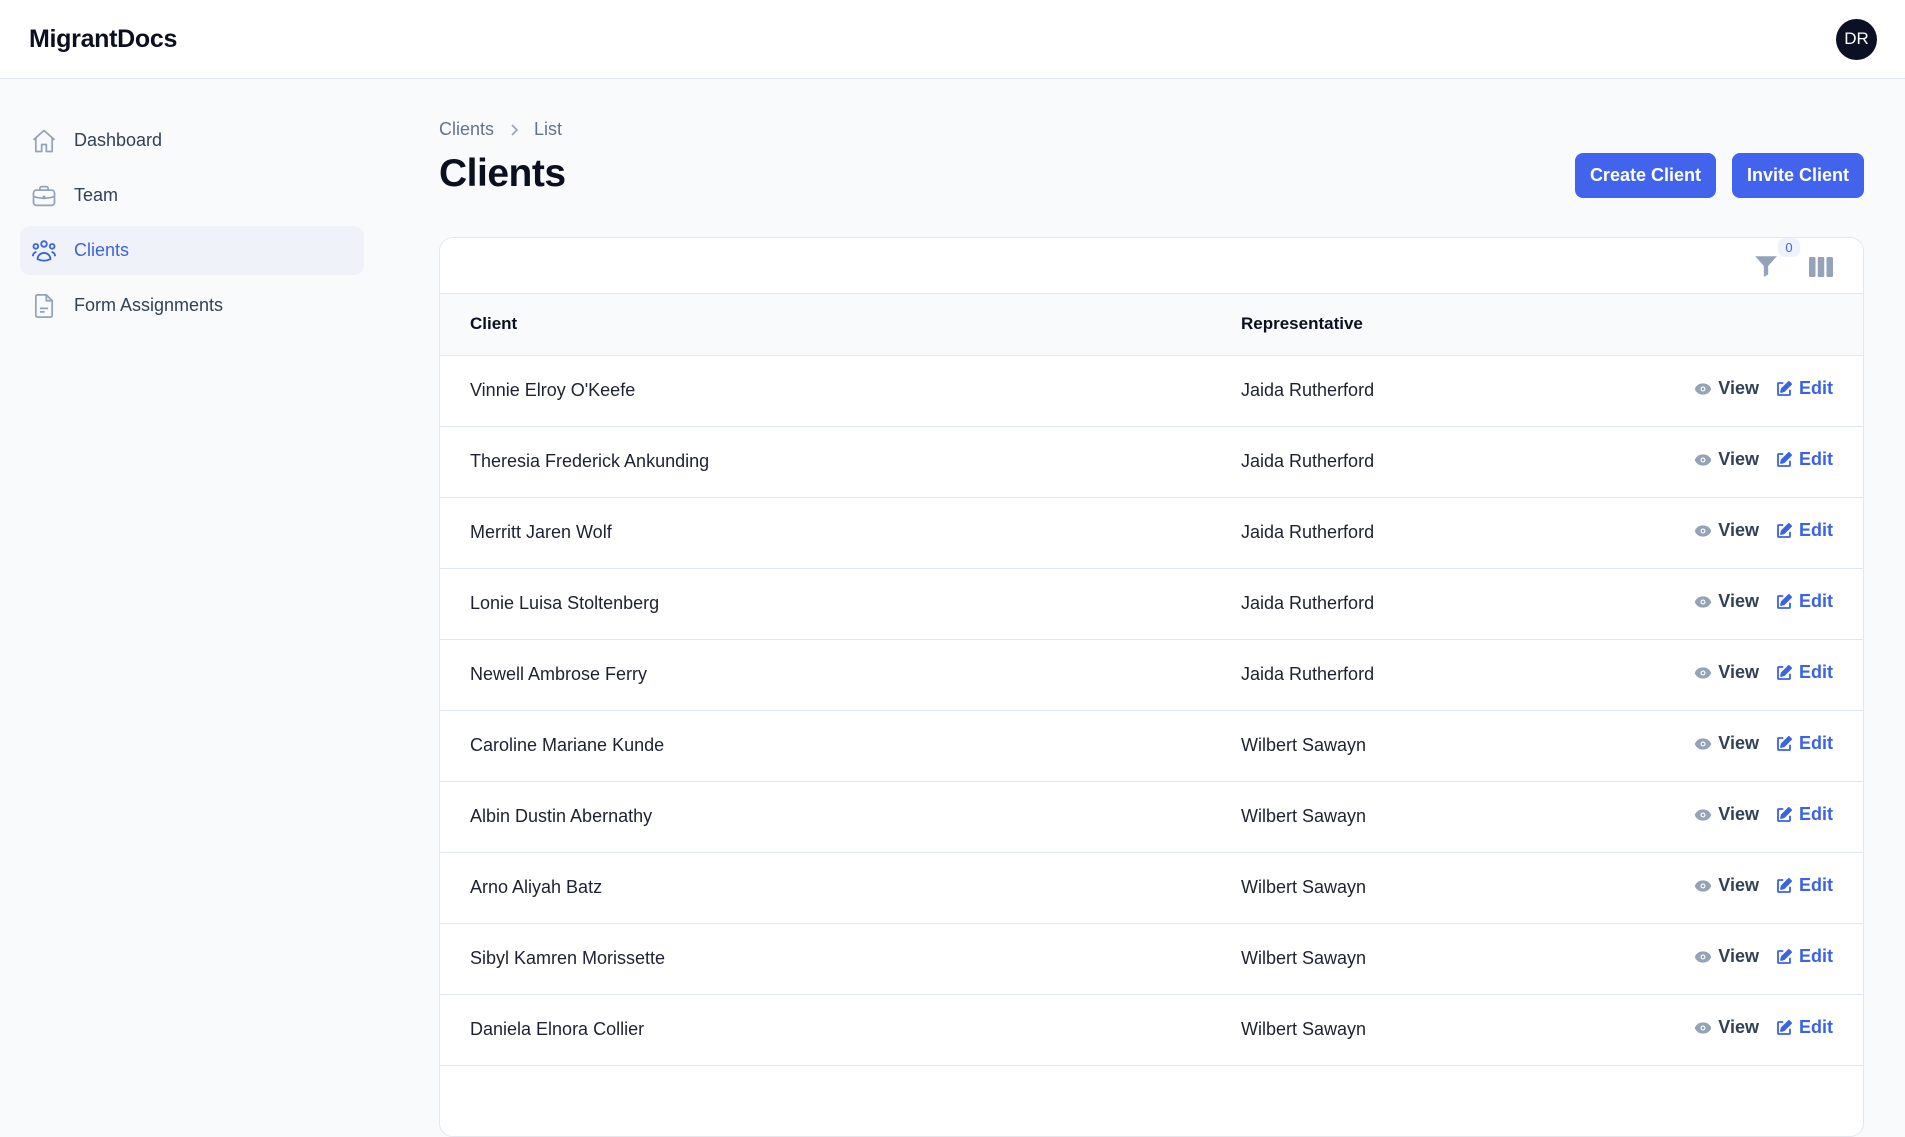  What do you see at coordinates (561, 816) in the screenshot?
I see `client-name: Albin Dustin Abernathy` at bounding box center [561, 816].